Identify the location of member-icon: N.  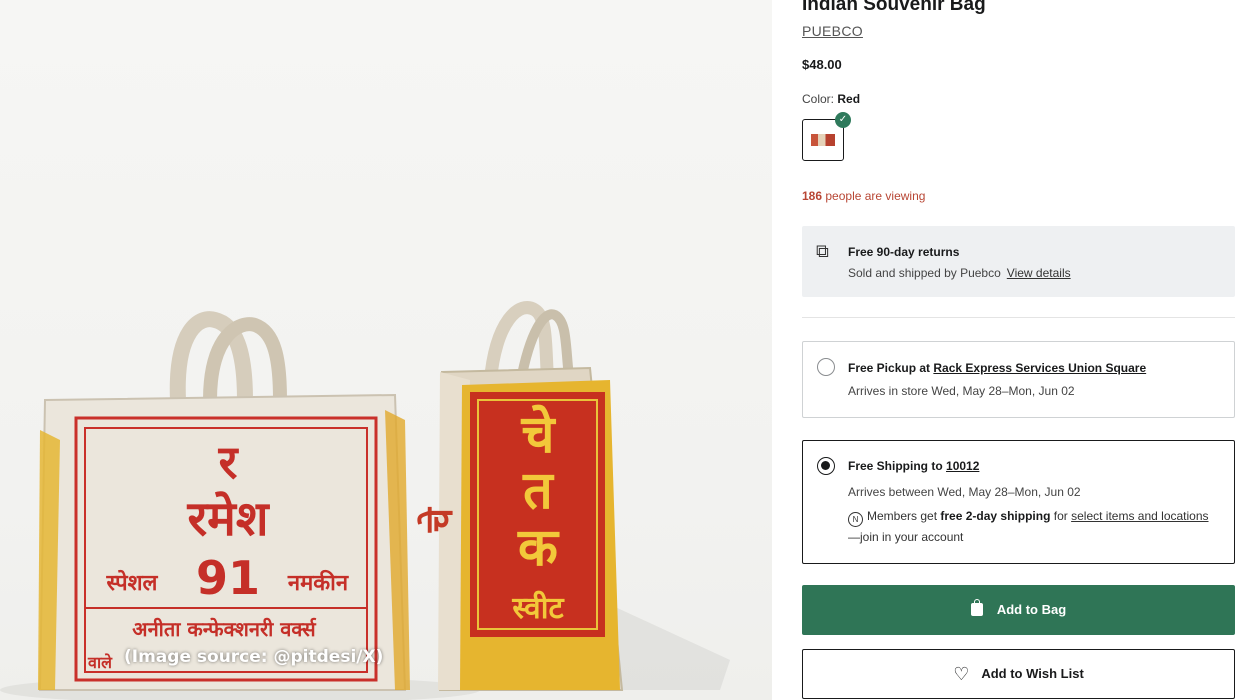
(855, 519).